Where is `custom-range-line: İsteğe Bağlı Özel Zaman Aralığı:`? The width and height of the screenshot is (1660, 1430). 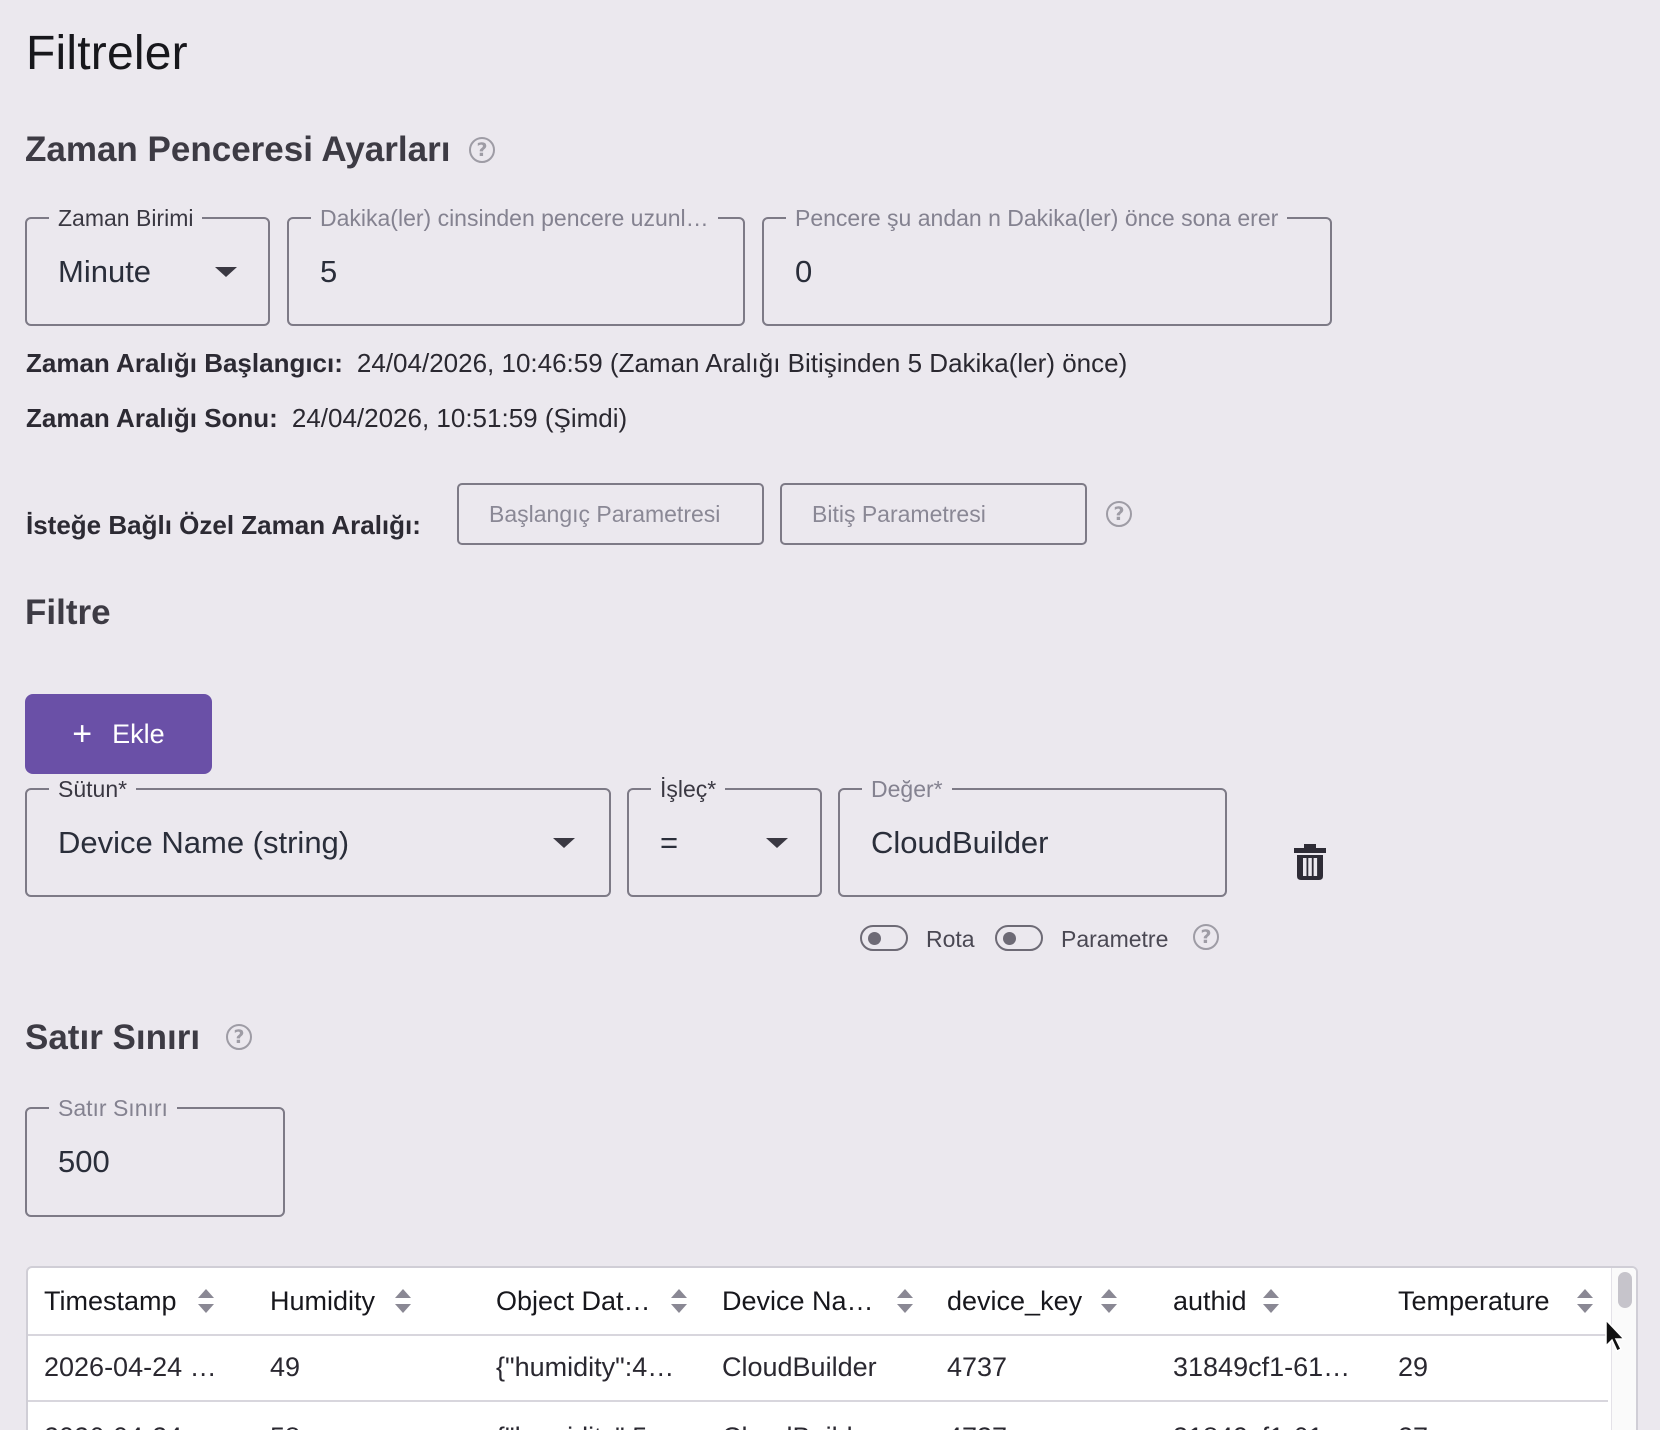
custom-range-line: İsteğe Bağlı Özel Zaman Aralığı: is located at coordinates (230, 525).